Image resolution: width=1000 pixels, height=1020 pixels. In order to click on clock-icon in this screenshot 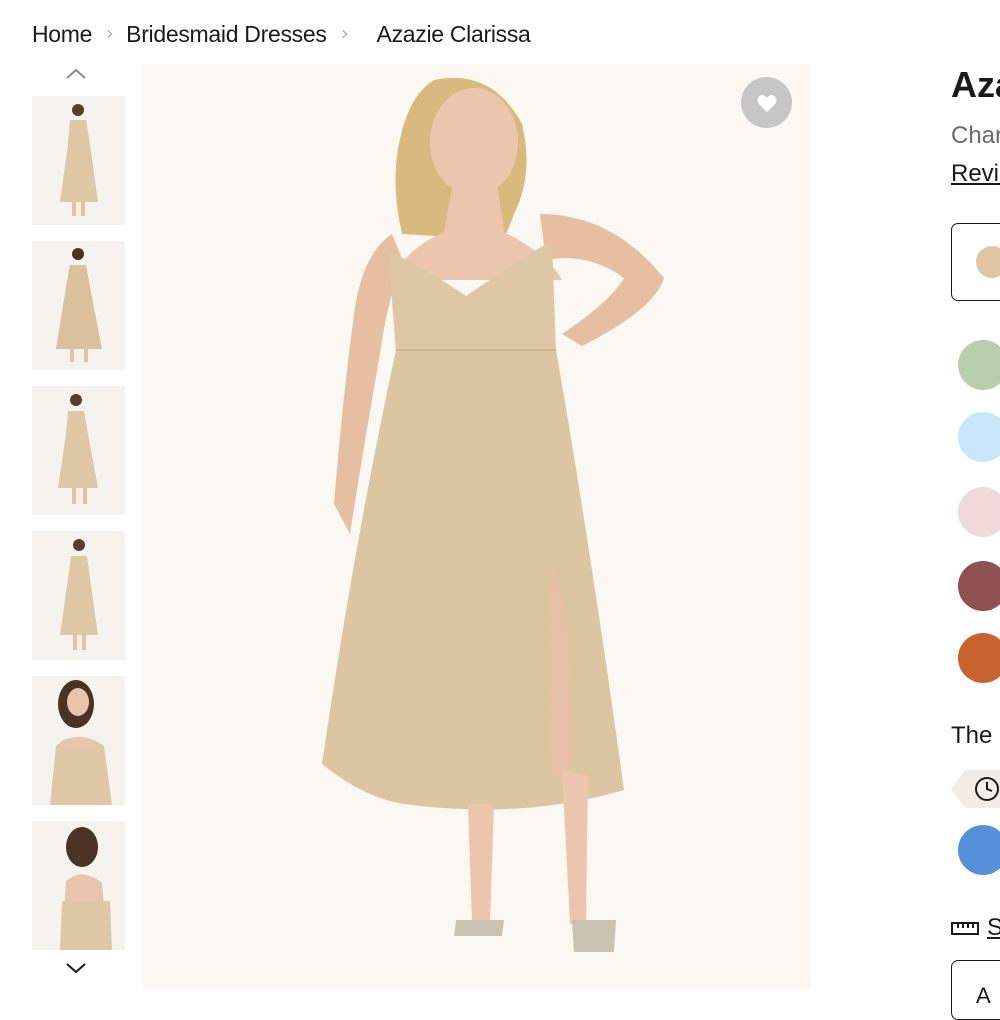, I will do `click(987, 789)`.